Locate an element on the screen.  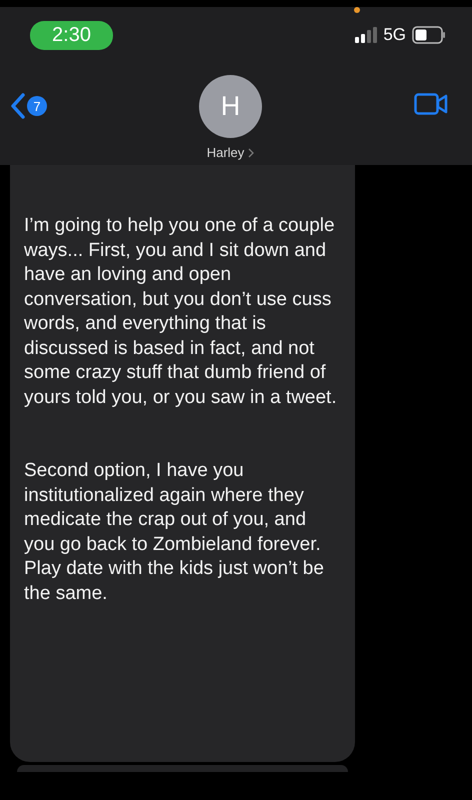
unread-badge: 7 is located at coordinates (37, 106).